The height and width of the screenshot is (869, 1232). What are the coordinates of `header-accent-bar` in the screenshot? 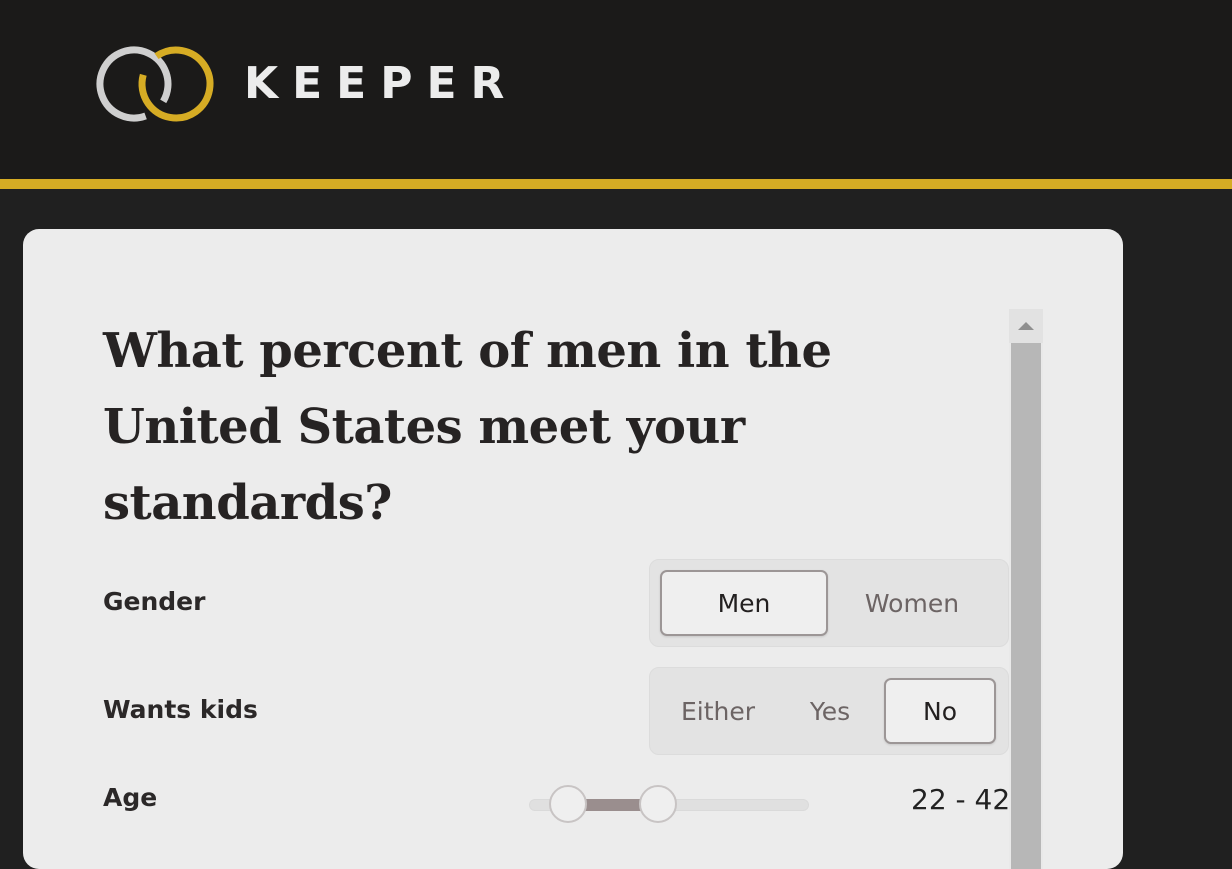 It's located at (616, 184).